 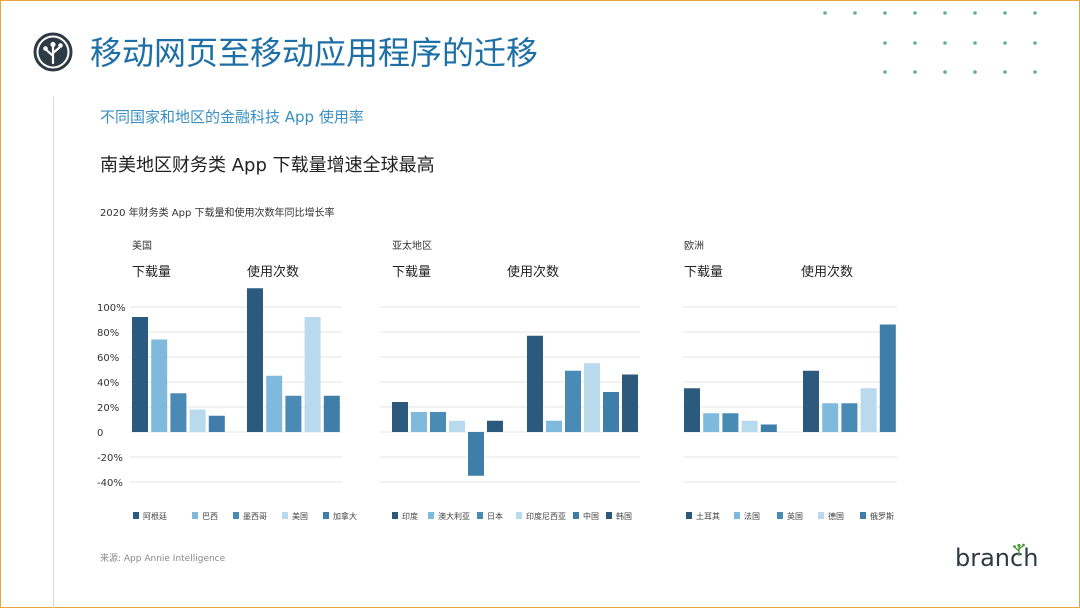 What do you see at coordinates (591, 516) in the screenshot?
I see `legend-label: 中国` at bounding box center [591, 516].